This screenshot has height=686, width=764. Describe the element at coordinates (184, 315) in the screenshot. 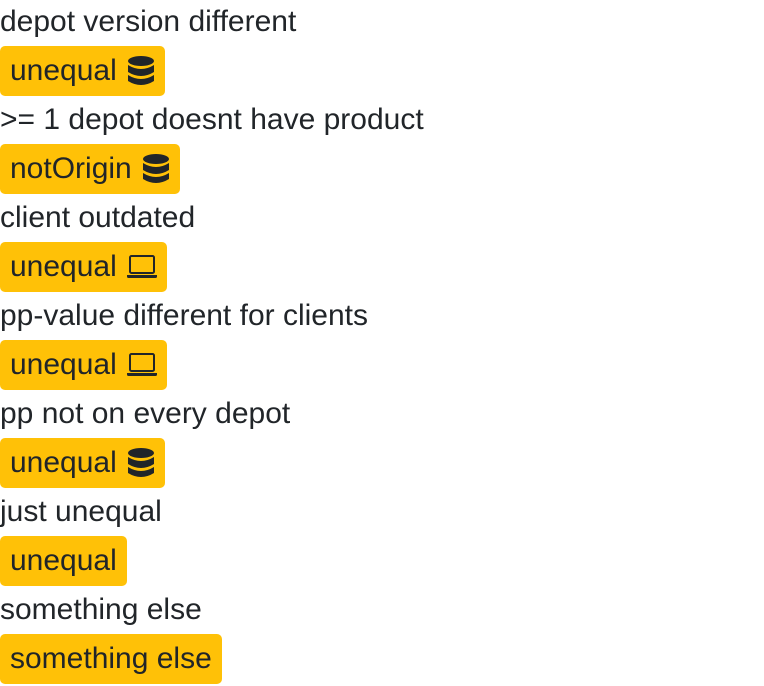

I see `item-caption: pp-value different for clients` at that location.